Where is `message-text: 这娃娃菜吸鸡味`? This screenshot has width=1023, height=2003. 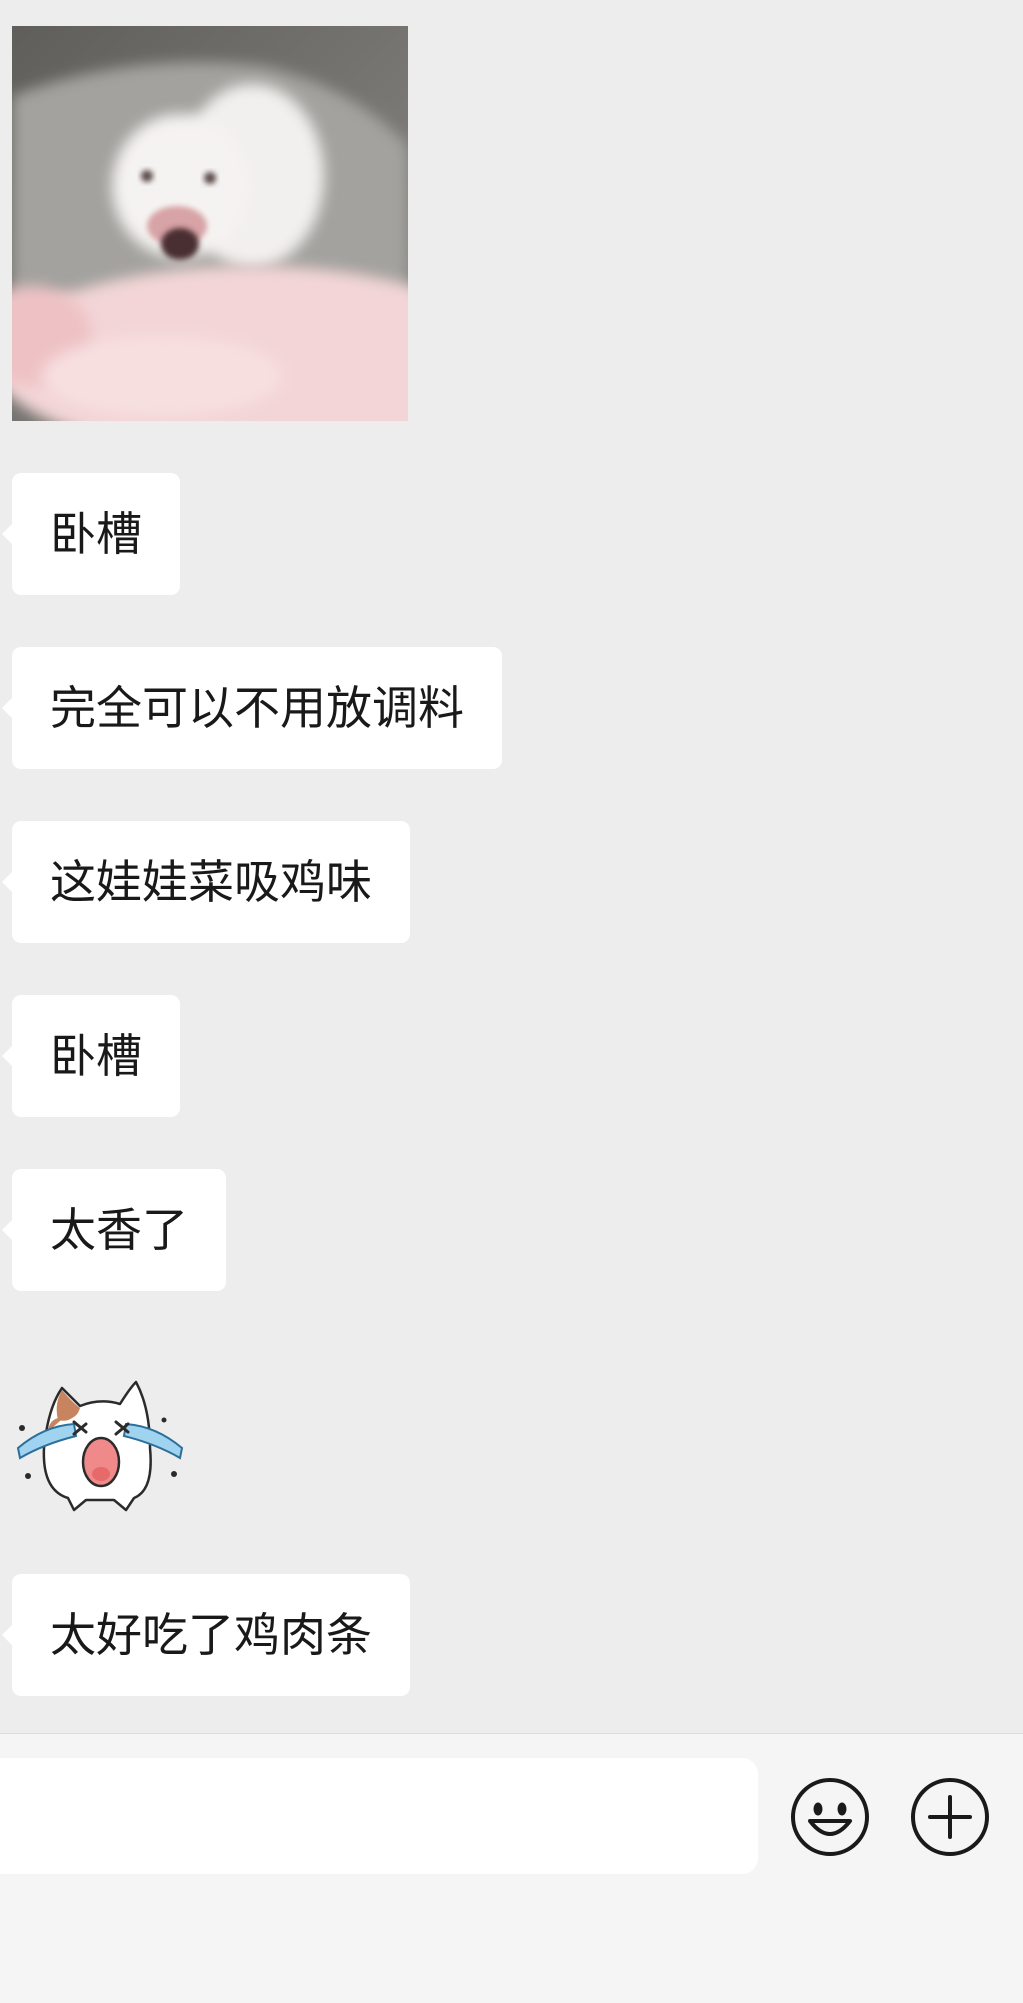
message-text: 这娃娃菜吸鸡味 is located at coordinates (211, 882).